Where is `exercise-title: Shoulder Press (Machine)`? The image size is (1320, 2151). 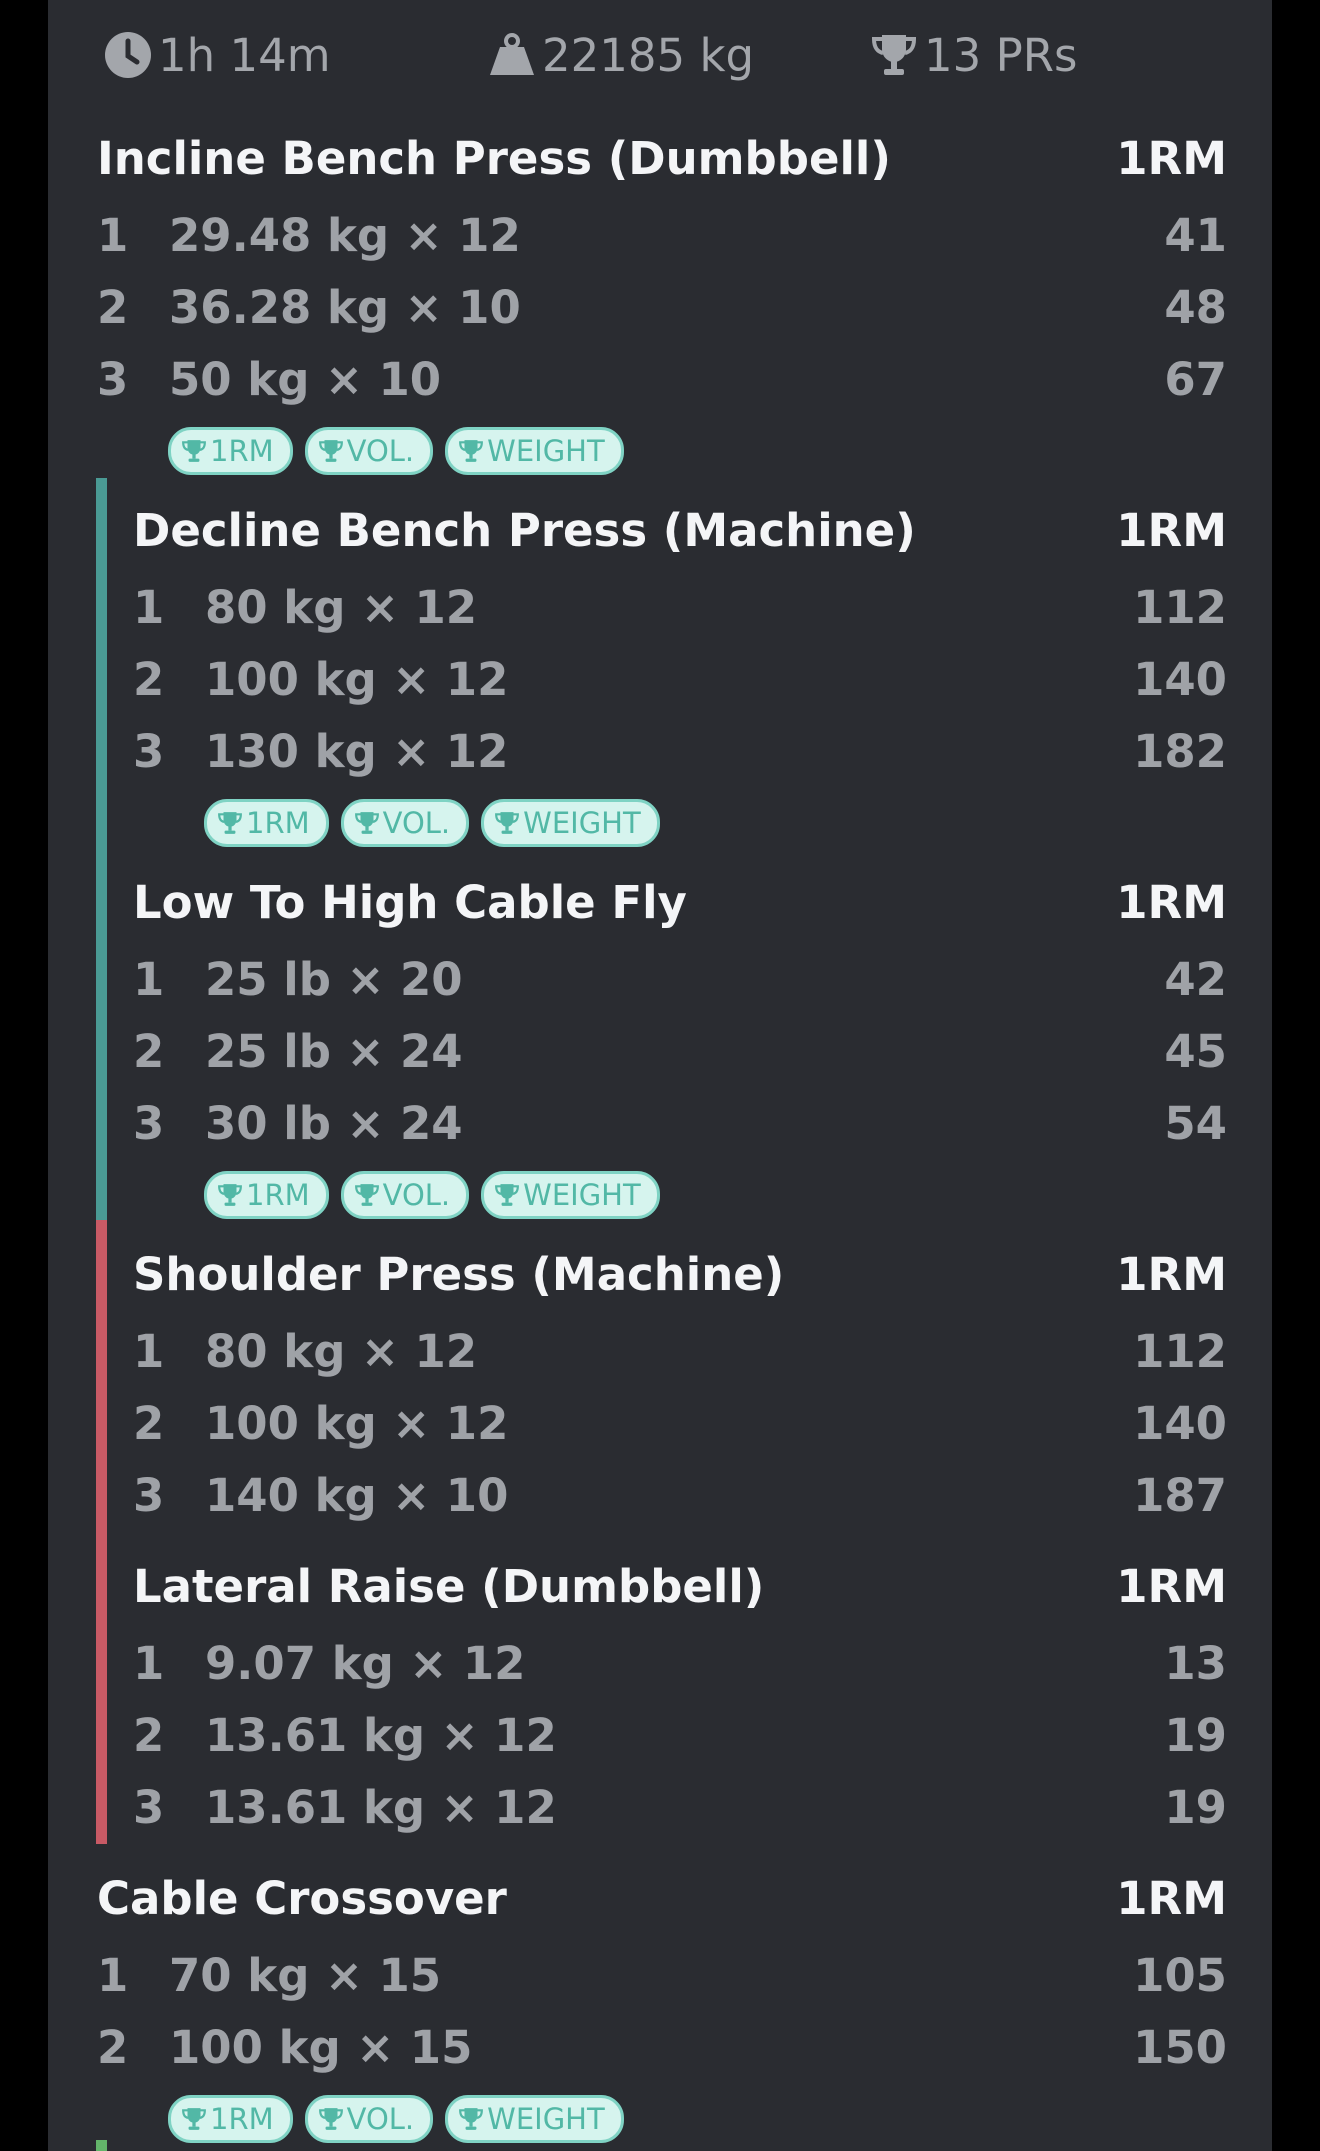 exercise-title: Shoulder Press (Machine) is located at coordinates (458, 1274).